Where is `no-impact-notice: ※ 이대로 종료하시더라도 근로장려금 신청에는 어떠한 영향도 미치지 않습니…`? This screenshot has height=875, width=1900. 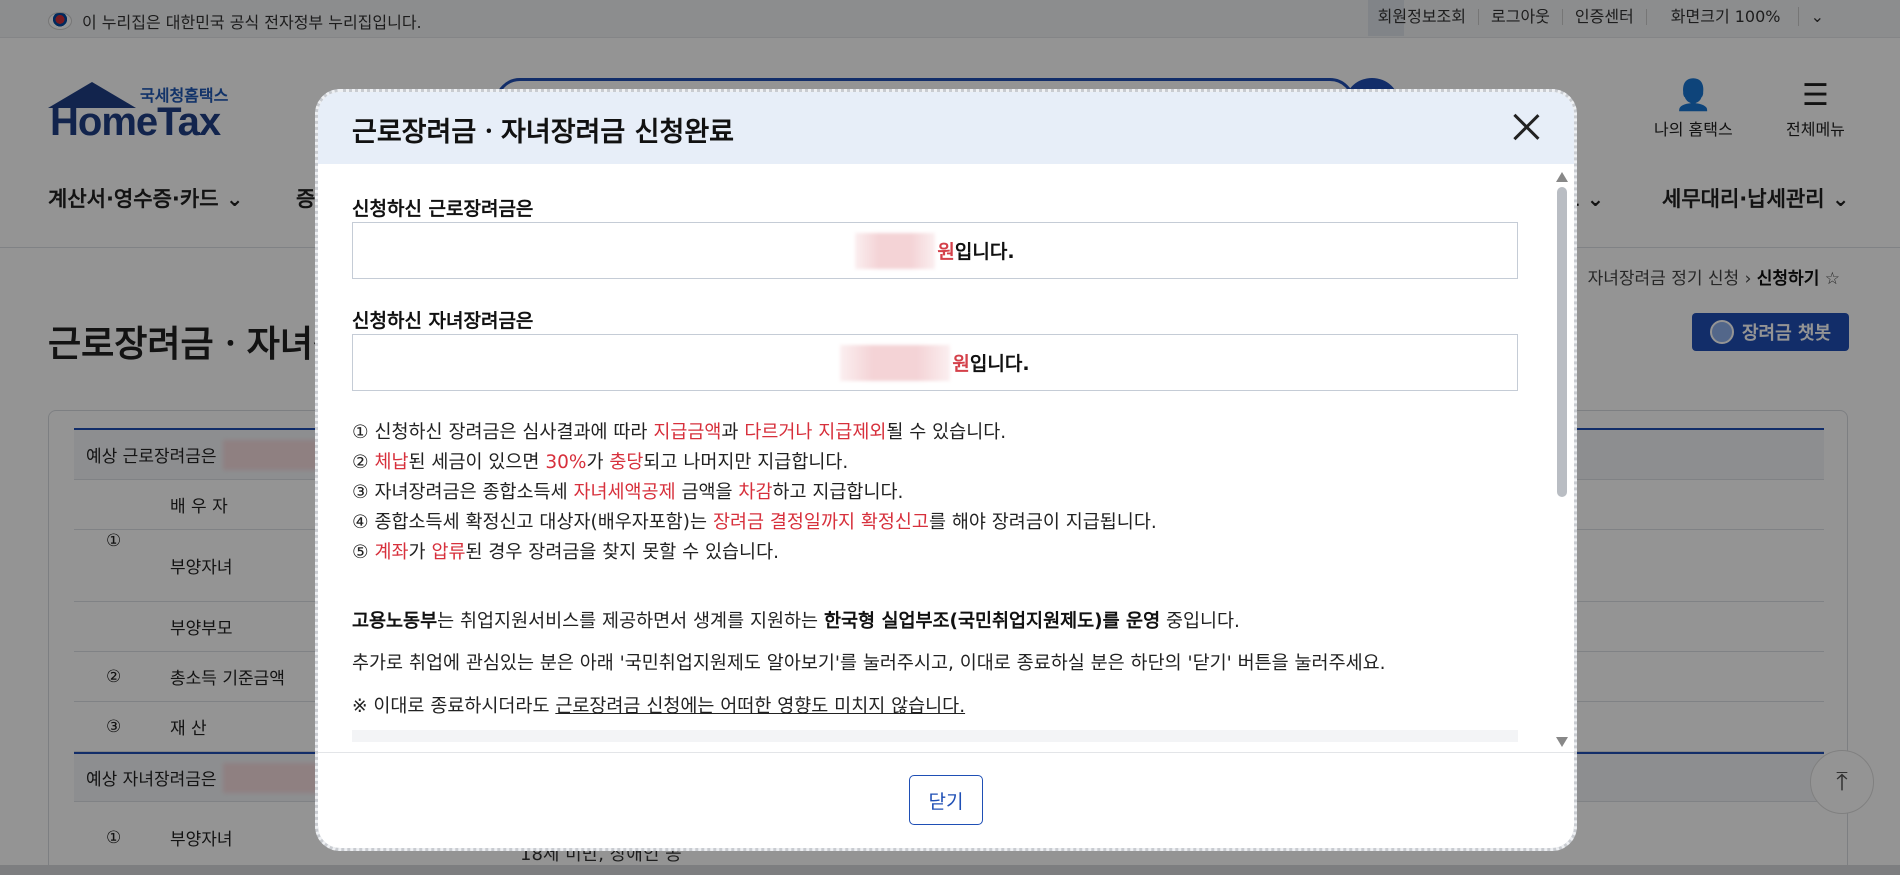 no-impact-notice: ※ 이대로 종료하시더라도 근로장려금 신청에는 어떠한 영향도 미치지 않습니… is located at coordinates (658, 705).